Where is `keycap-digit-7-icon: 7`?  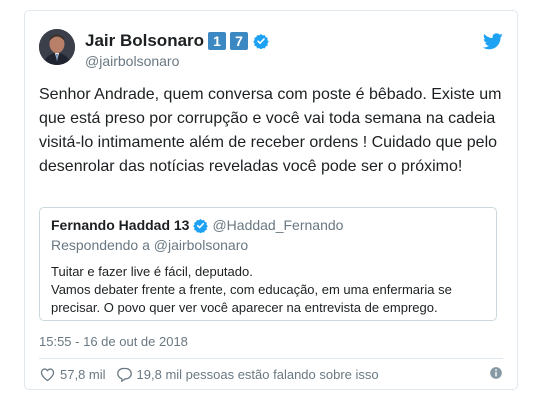
keycap-digit-7-icon: 7 is located at coordinates (239, 41).